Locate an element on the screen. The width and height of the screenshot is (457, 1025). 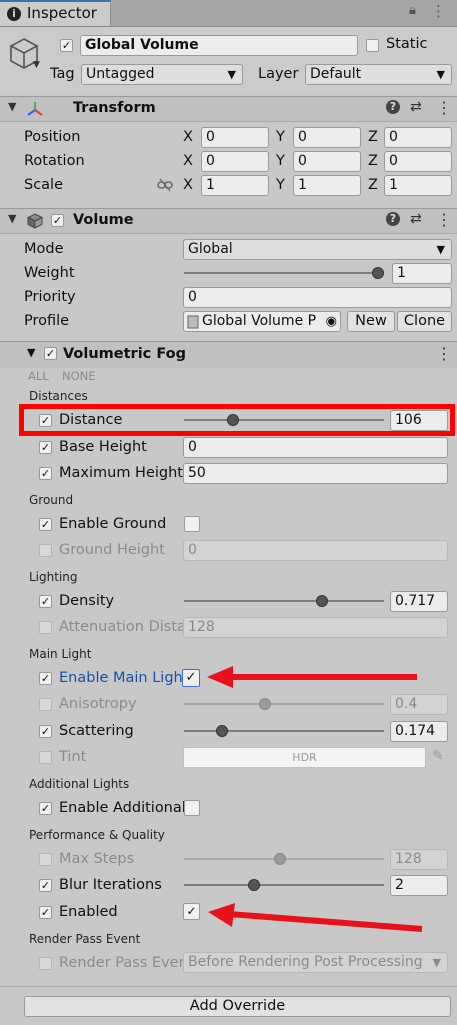
active-checkbox: ✓ is located at coordinates (66, 45).